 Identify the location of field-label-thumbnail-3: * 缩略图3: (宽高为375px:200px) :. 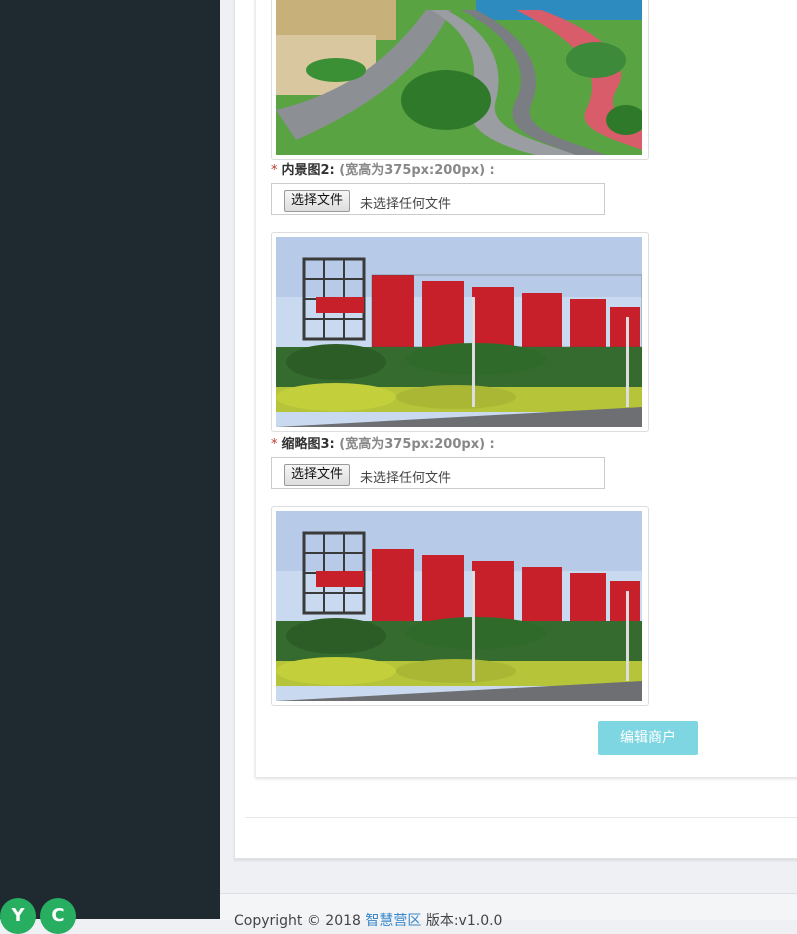
(383, 442).